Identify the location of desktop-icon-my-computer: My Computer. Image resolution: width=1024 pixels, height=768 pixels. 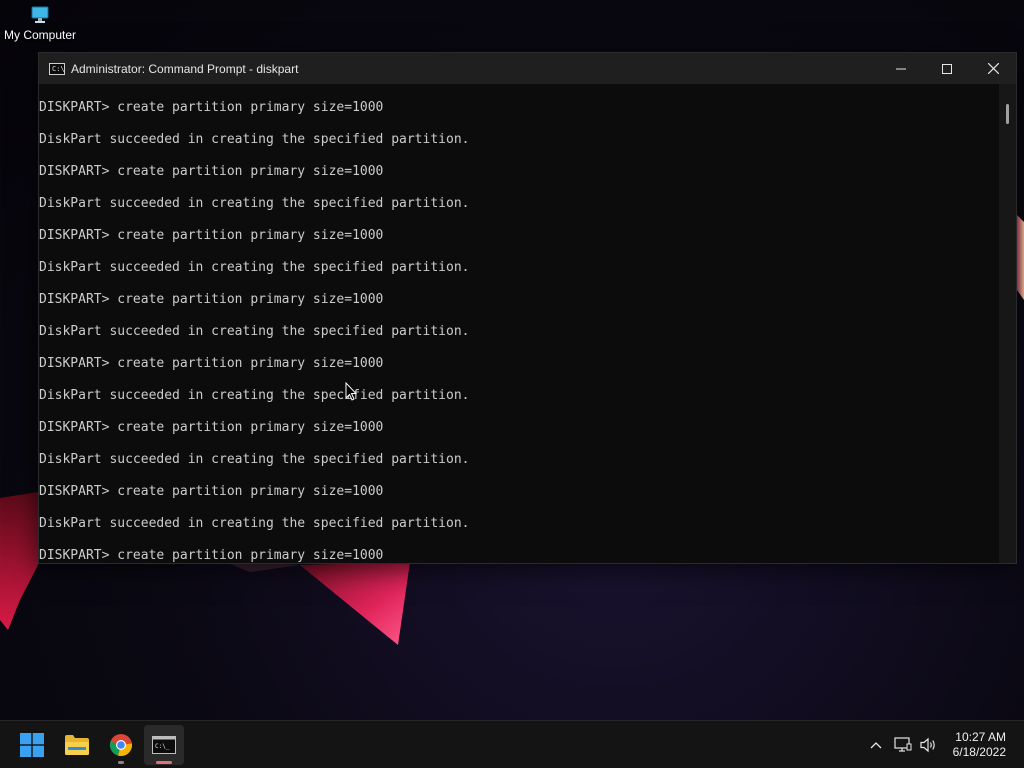
(40, 23).